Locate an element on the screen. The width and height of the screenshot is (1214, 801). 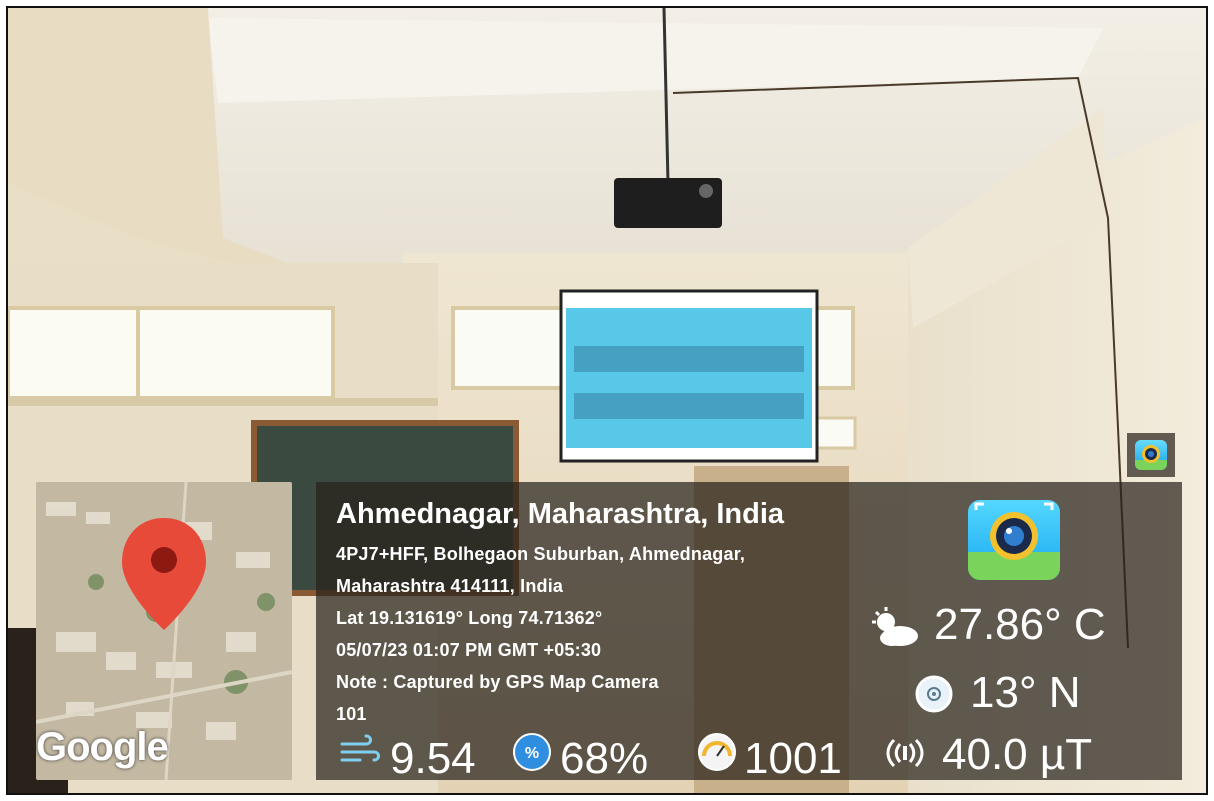
address-line-2: Maharashtra 414111, India is located at coordinates (450, 586).